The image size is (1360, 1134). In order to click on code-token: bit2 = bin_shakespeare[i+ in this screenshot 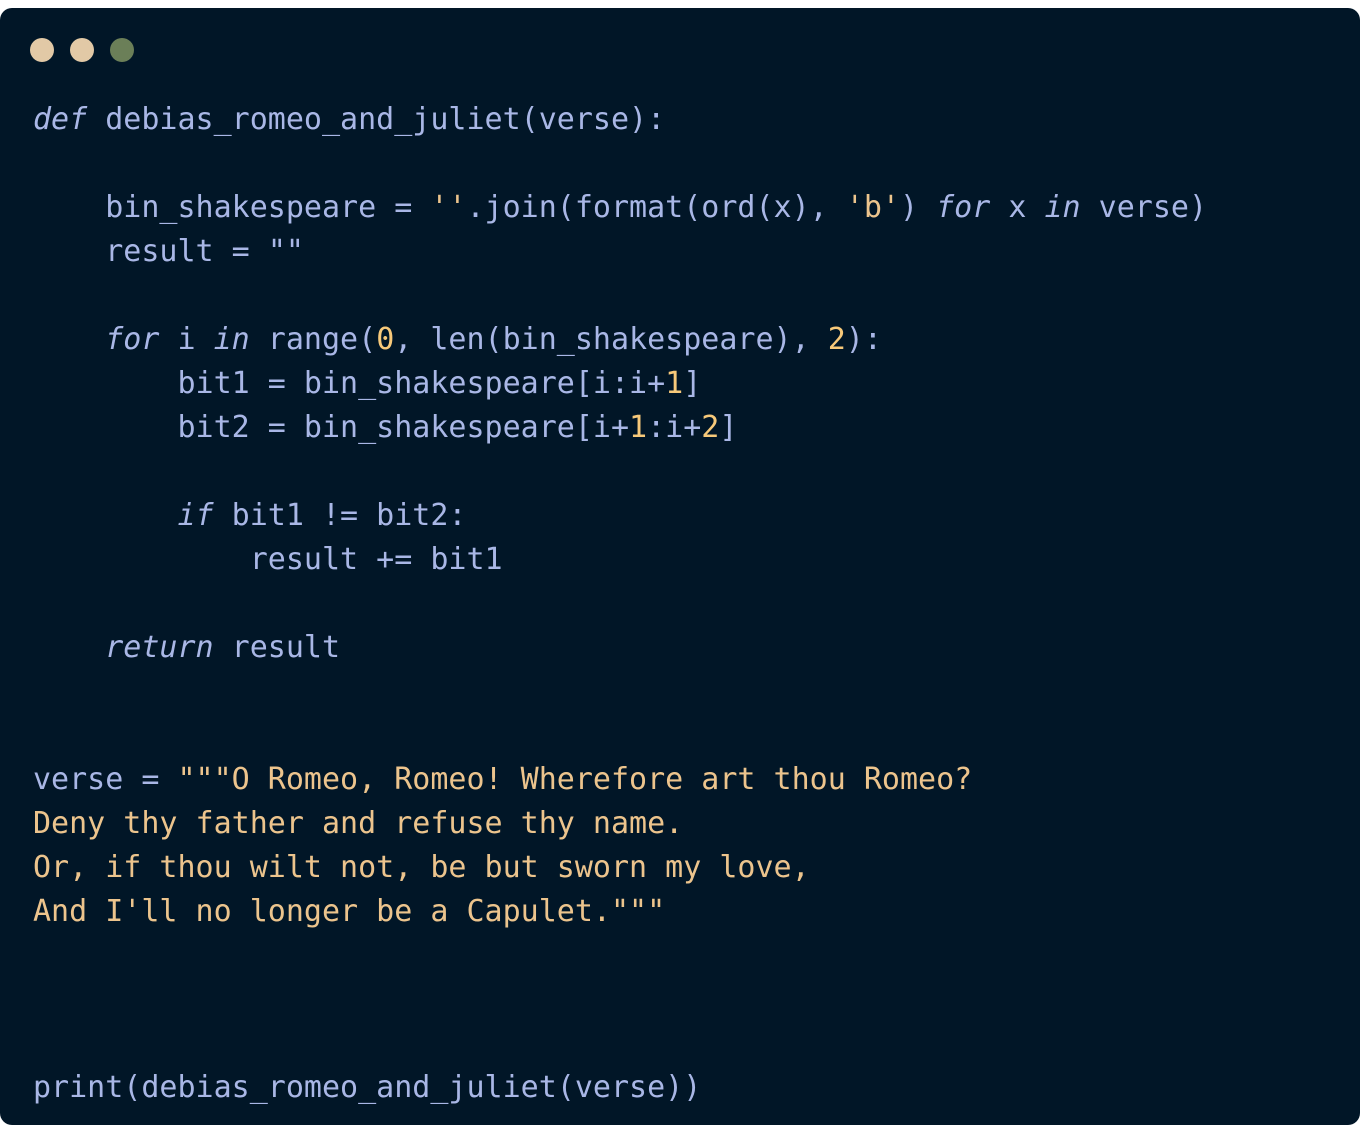, I will do `click(331, 427)`.